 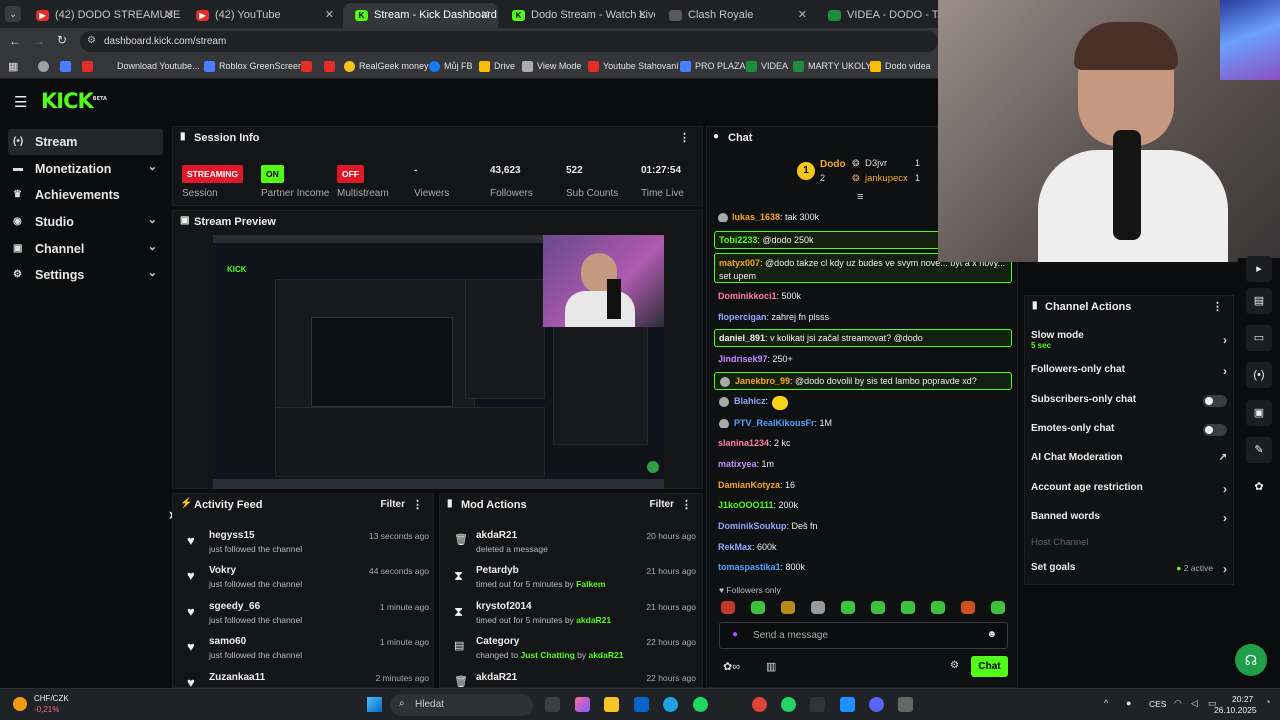 I want to click on edge-icon, so click(x=670, y=704).